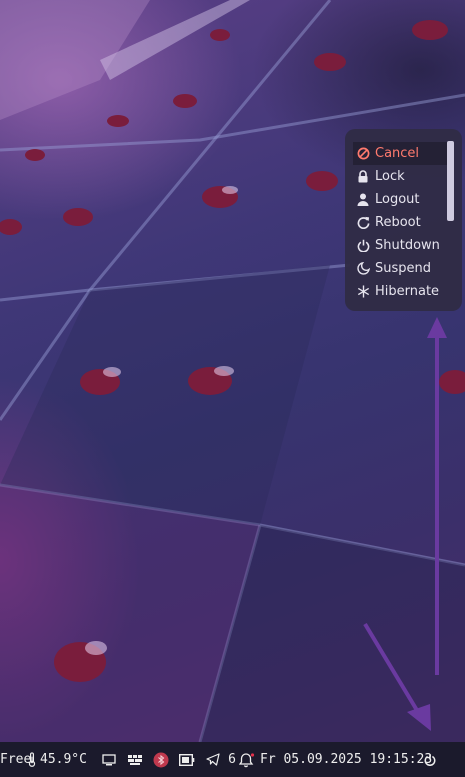 This screenshot has height=777, width=465. I want to click on bell-icon, so click(247, 760).